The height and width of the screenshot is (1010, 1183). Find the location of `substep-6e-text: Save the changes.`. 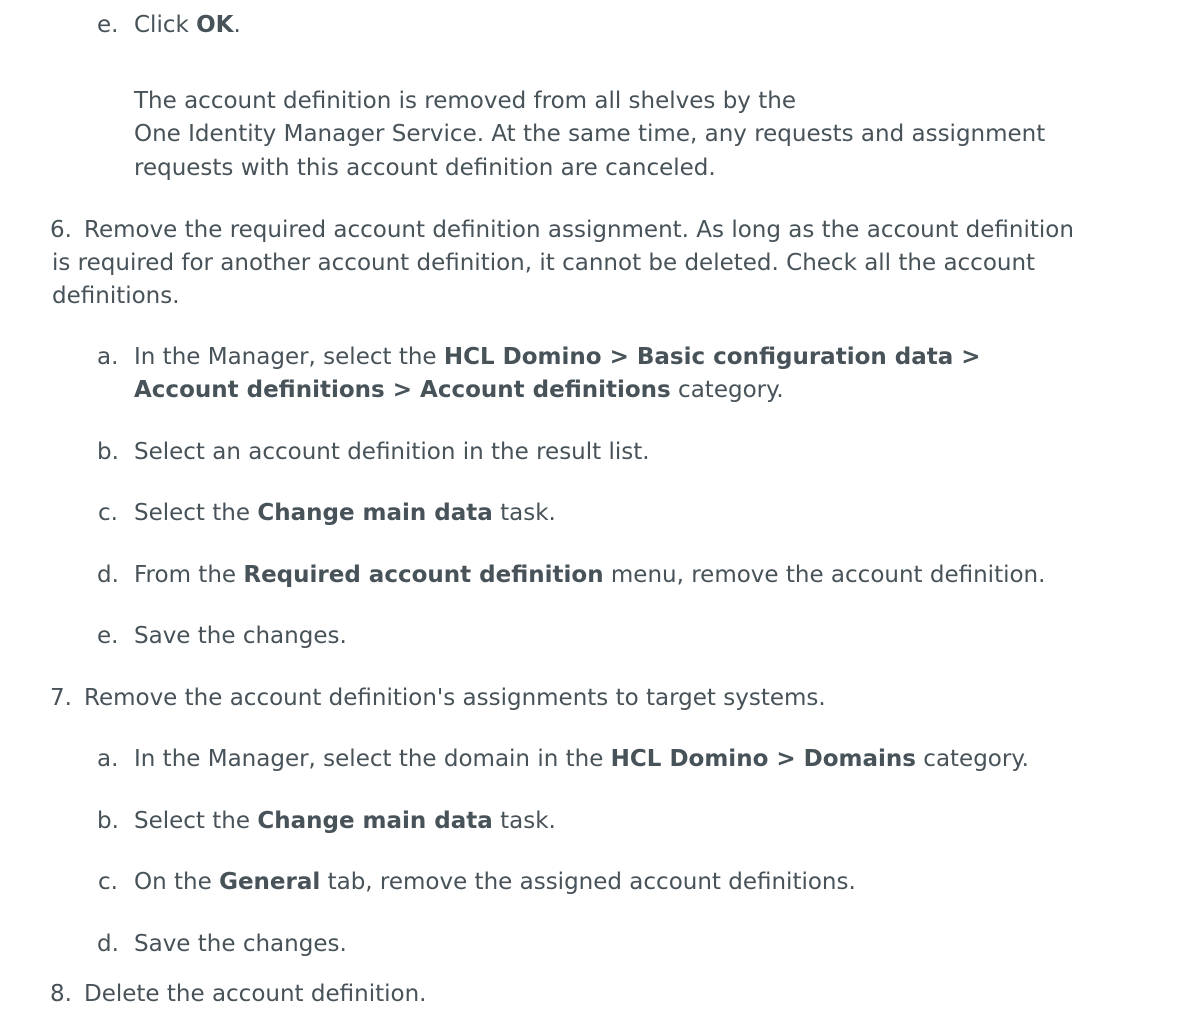

substep-6e-text: Save the changes. is located at coordinates (240, 636).